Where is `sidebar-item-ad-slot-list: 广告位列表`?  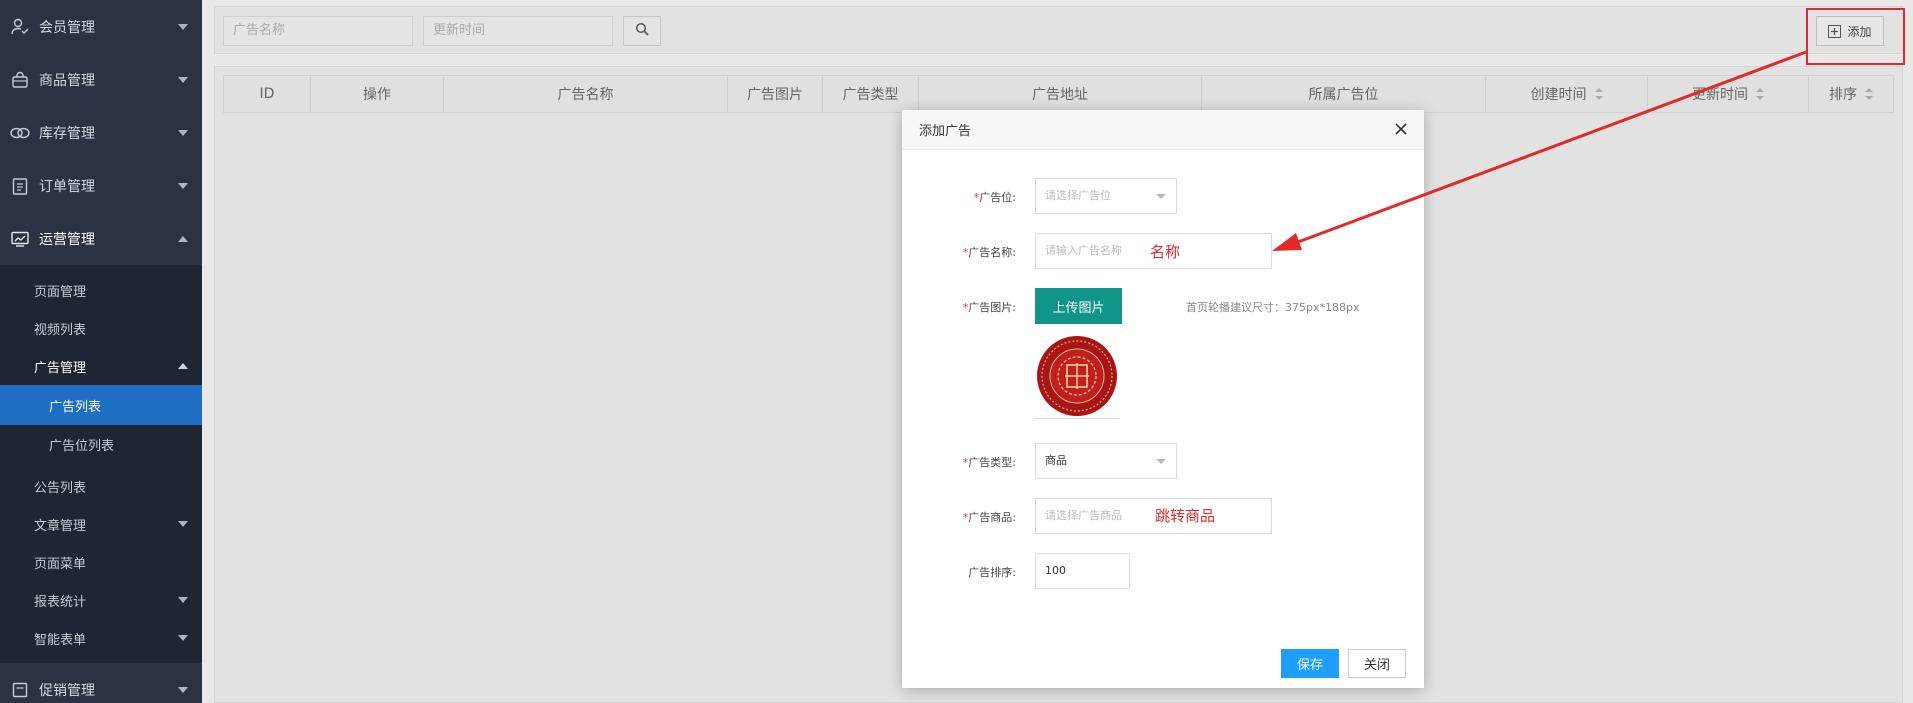 sidebar-item-ad-slot-list: 广告位列表 is located at coordinates (101, 444).